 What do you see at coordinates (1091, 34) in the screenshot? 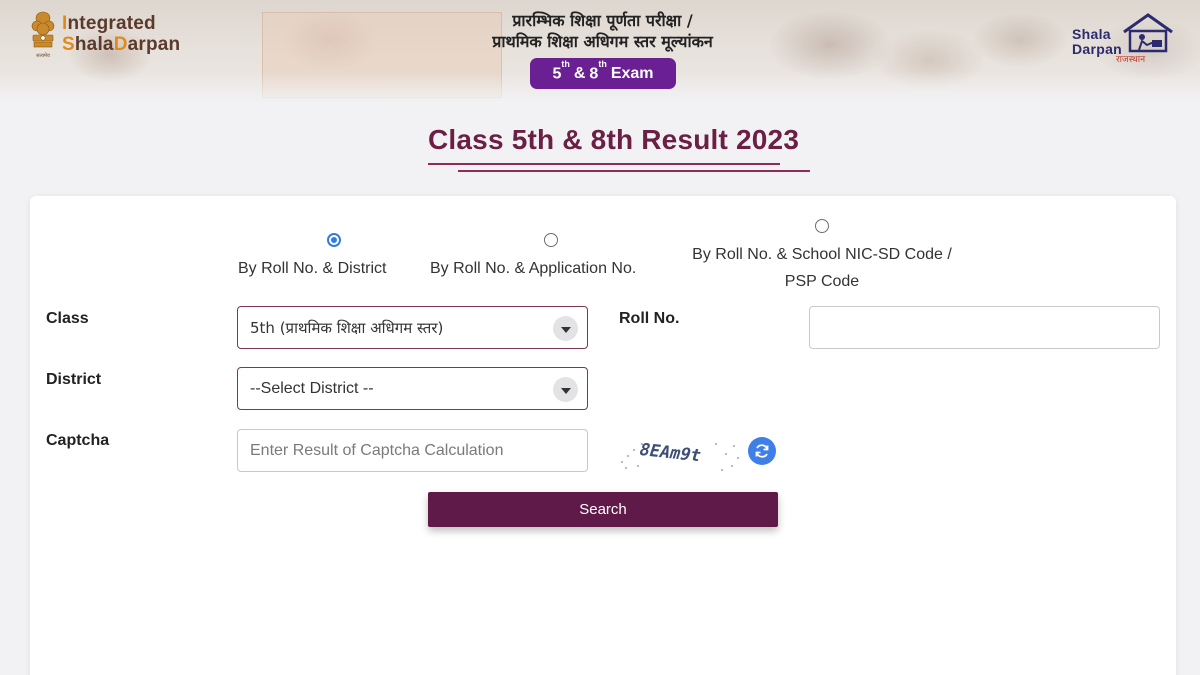
I see `right-logo-line1: Shala` at bounding box center [1091, 34].